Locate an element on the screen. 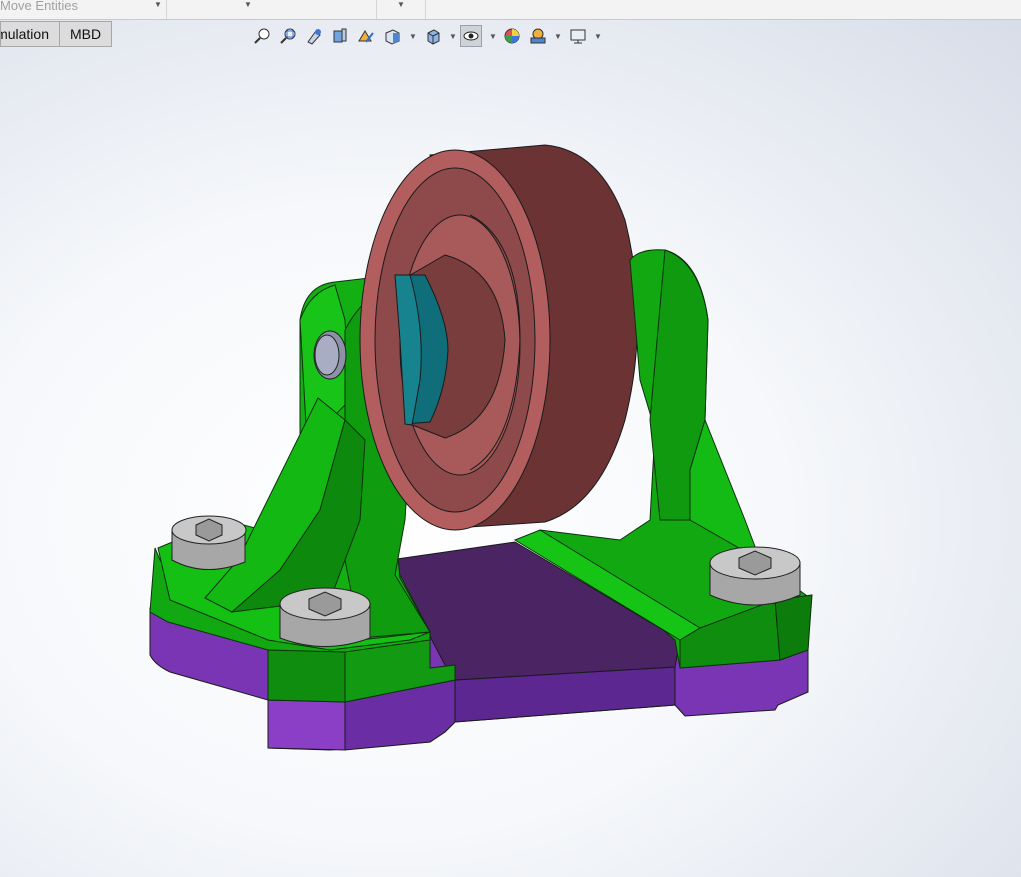  command-manager-tabs: Simulation MBD is located at coordinates (56, 34).